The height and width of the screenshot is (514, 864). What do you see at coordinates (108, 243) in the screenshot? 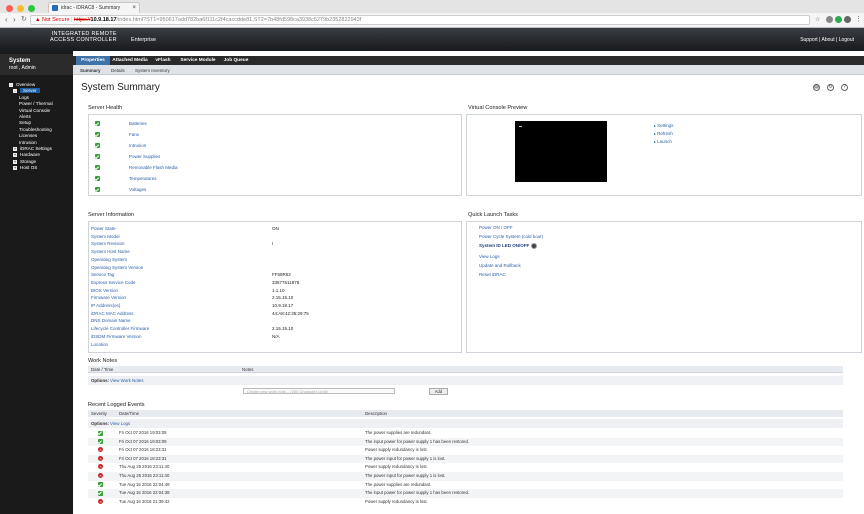
I see `info-label: System Revision` at bounding box center [108, 243].